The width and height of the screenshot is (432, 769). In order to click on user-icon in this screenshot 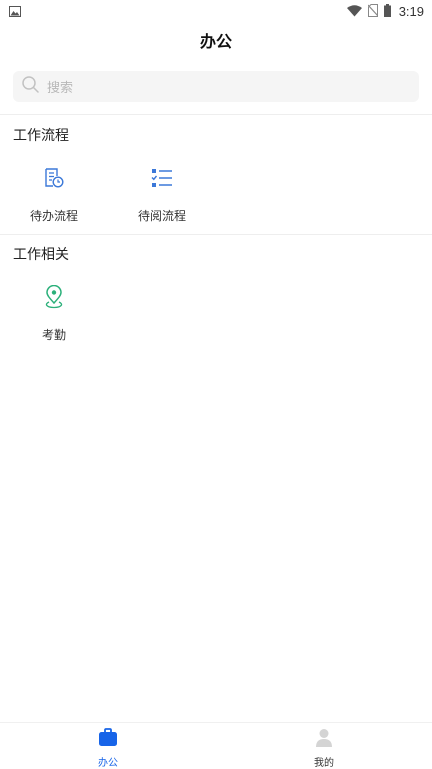, I will do `click(324, 739)`.